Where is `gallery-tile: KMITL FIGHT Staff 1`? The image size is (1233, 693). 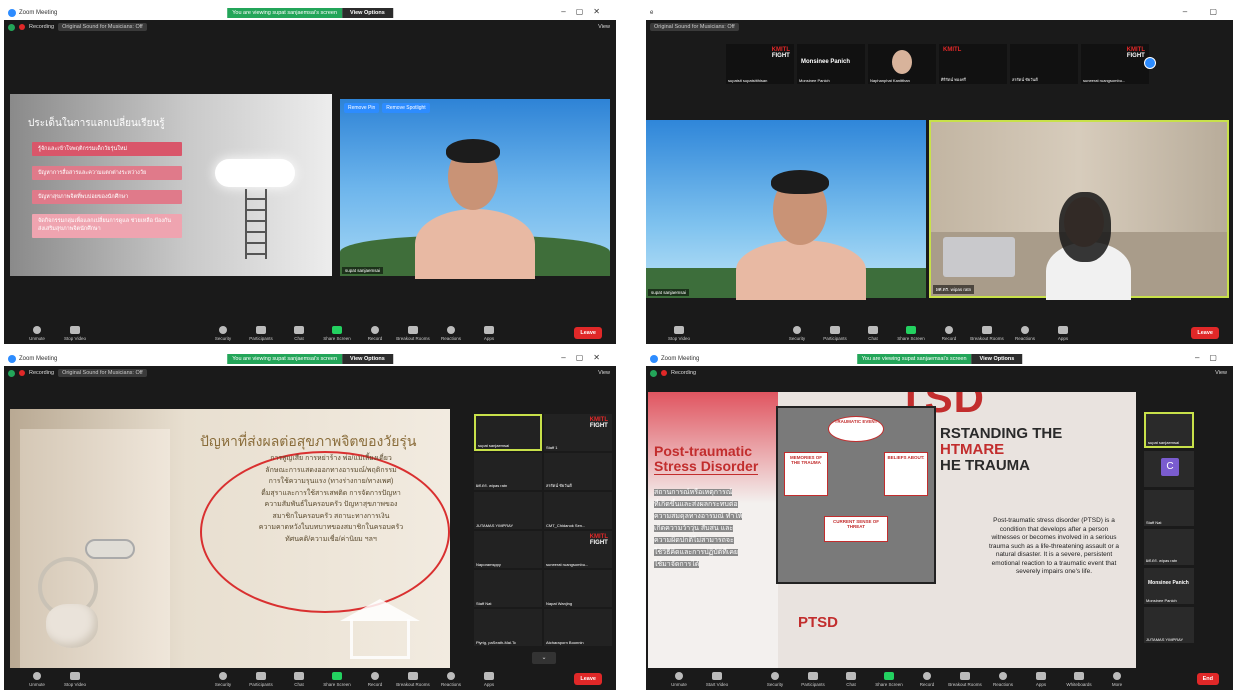 gallery-tile: KMITL FIGHT Staff 1 is located at coordinates (578, 432).